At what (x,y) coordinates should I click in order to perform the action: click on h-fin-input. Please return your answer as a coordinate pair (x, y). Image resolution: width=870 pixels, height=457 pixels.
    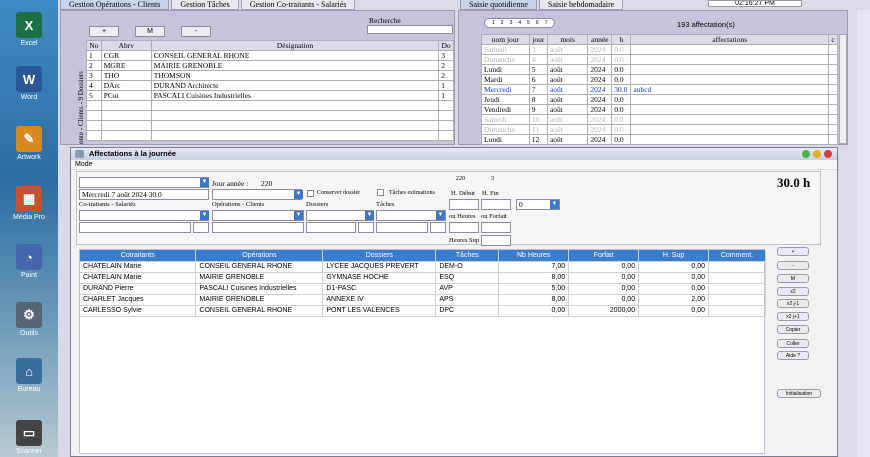
    Looking at the image, I should click on (496, 204).